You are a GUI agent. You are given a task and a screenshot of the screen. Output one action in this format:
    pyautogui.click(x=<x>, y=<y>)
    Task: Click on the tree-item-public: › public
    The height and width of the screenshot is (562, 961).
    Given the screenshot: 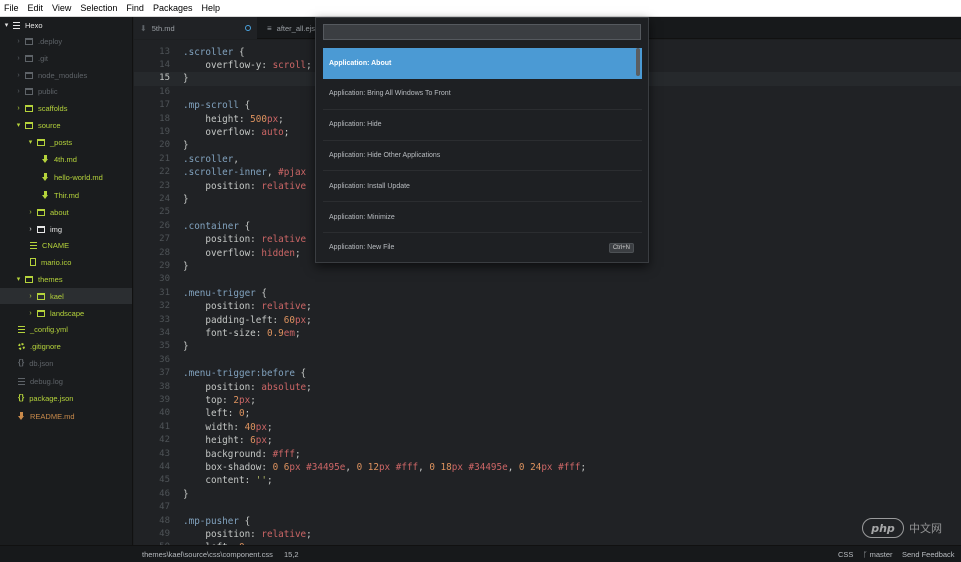 What is the action you would take?
    pyautogui.click(x=66, y=91)
    